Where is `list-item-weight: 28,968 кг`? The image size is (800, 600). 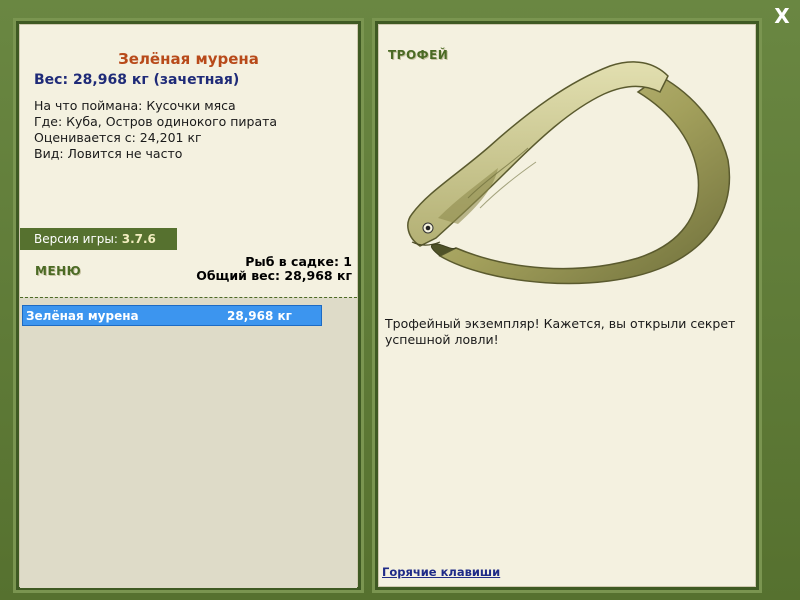 list-item-weight: 28,968 кг is located at coordinates (259, 316).